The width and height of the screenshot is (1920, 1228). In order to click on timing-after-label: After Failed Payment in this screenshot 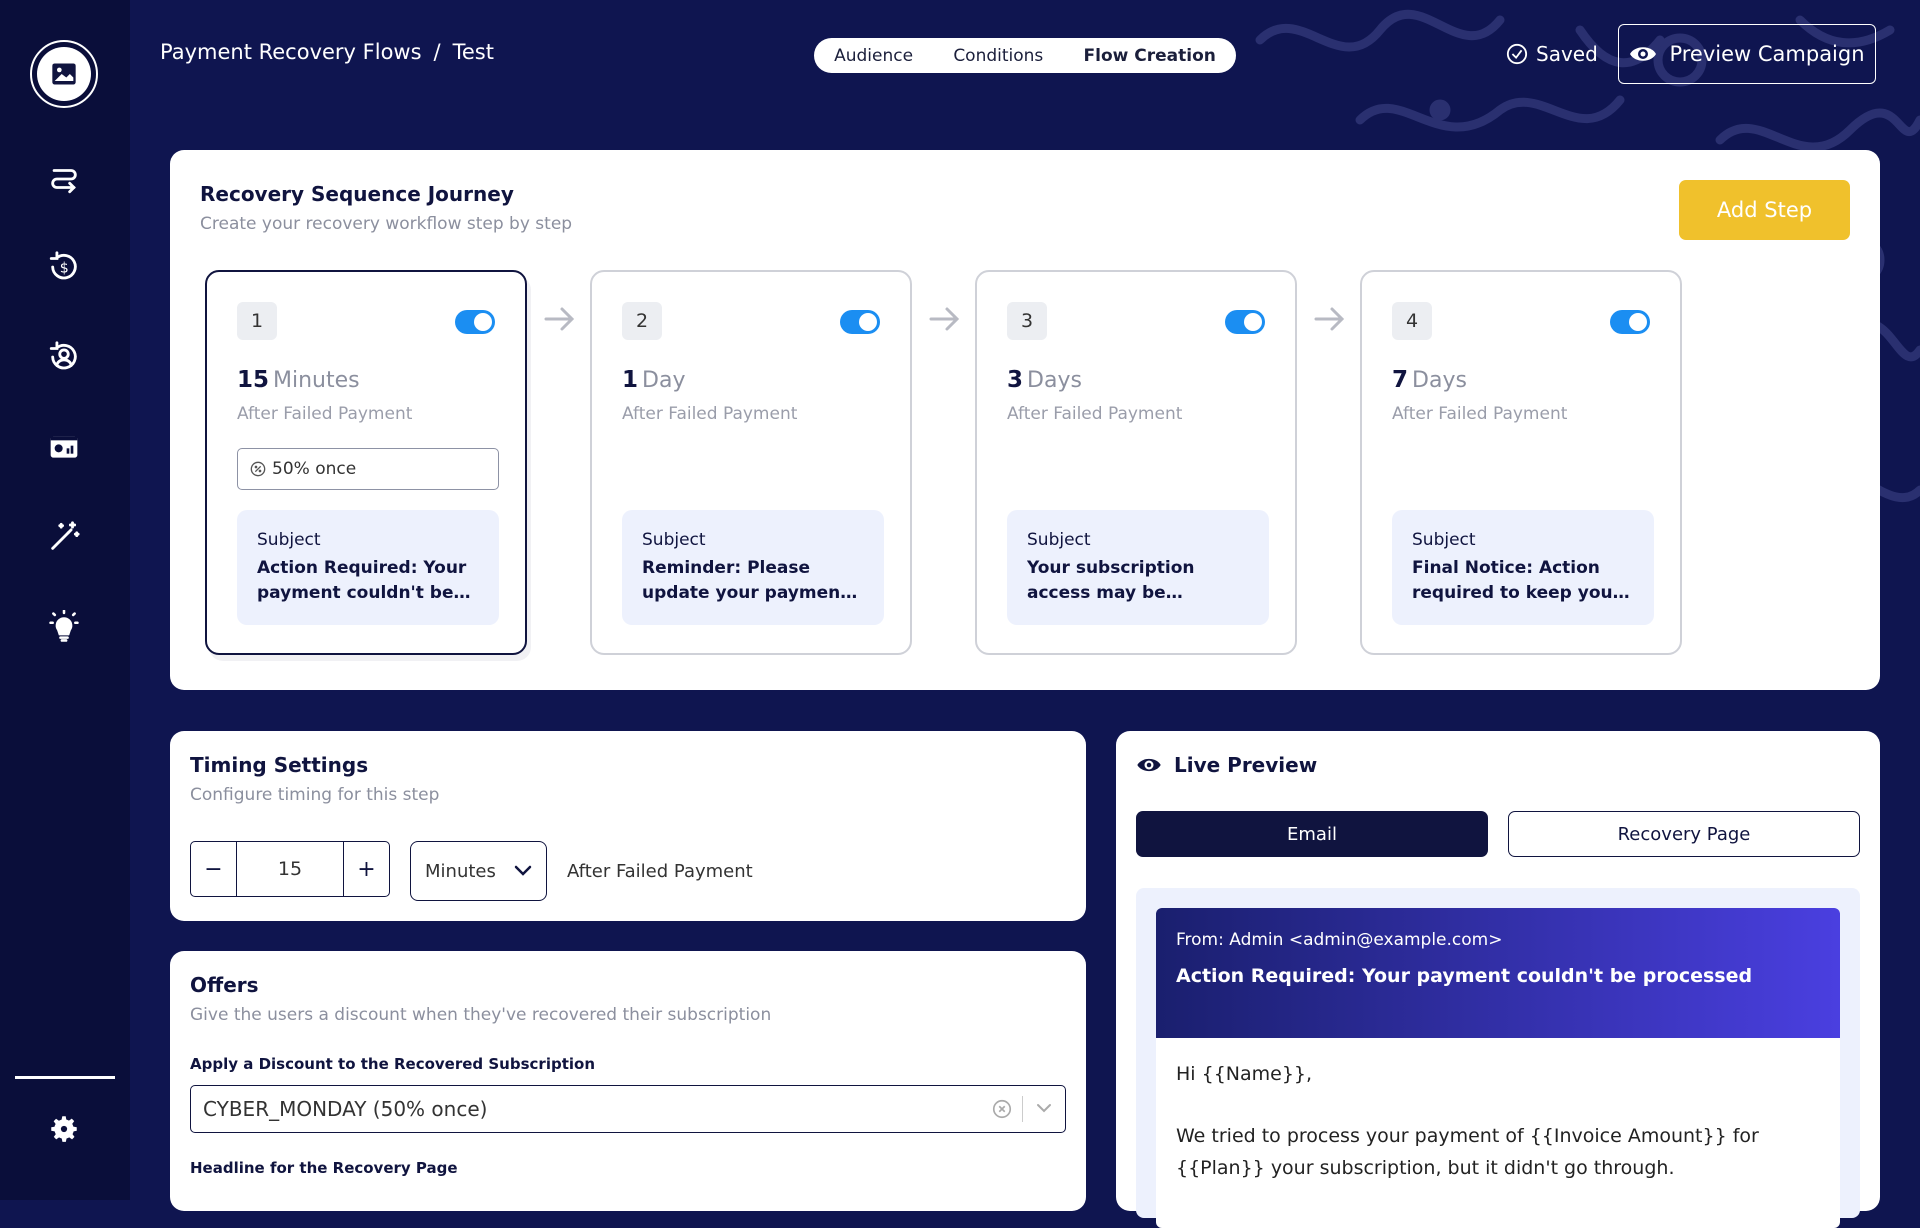, I will do `click(660, 871)`.